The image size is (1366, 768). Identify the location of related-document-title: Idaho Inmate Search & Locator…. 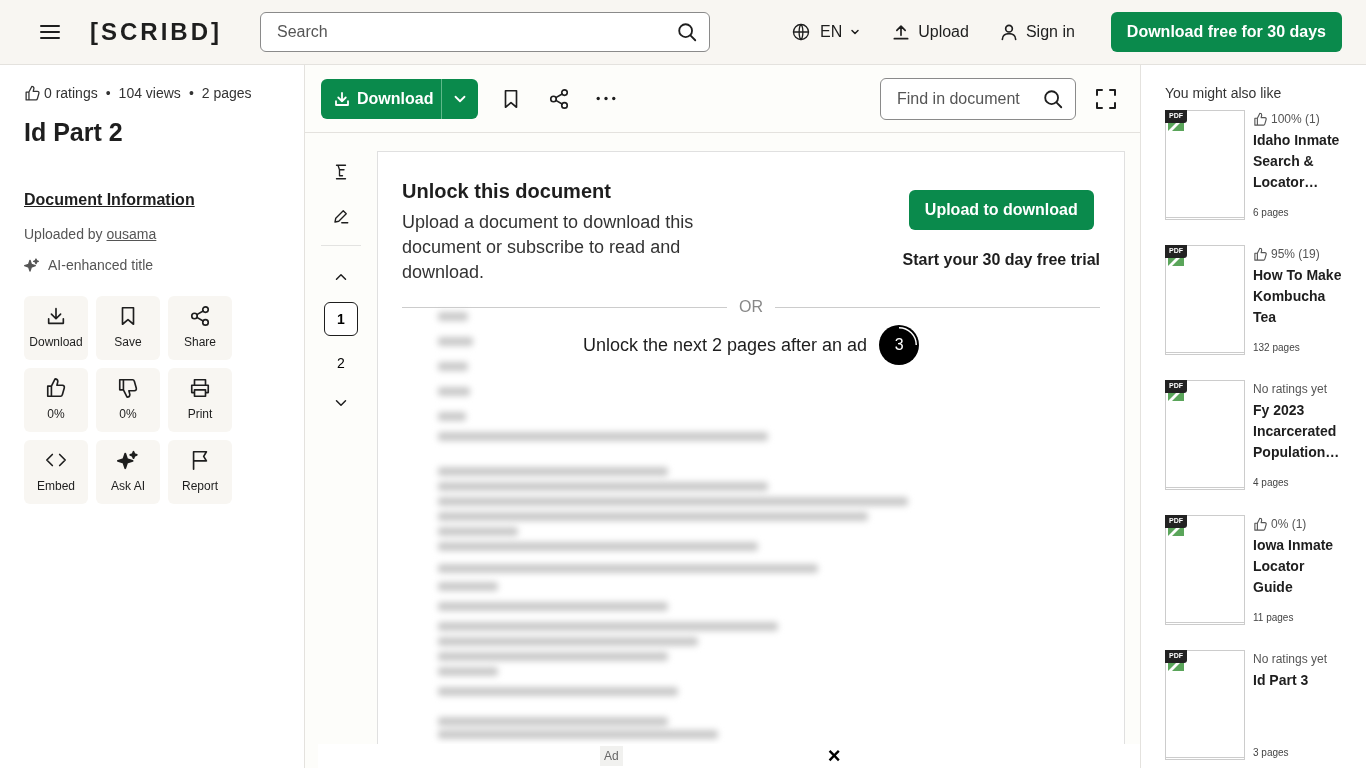
(1299, 161).